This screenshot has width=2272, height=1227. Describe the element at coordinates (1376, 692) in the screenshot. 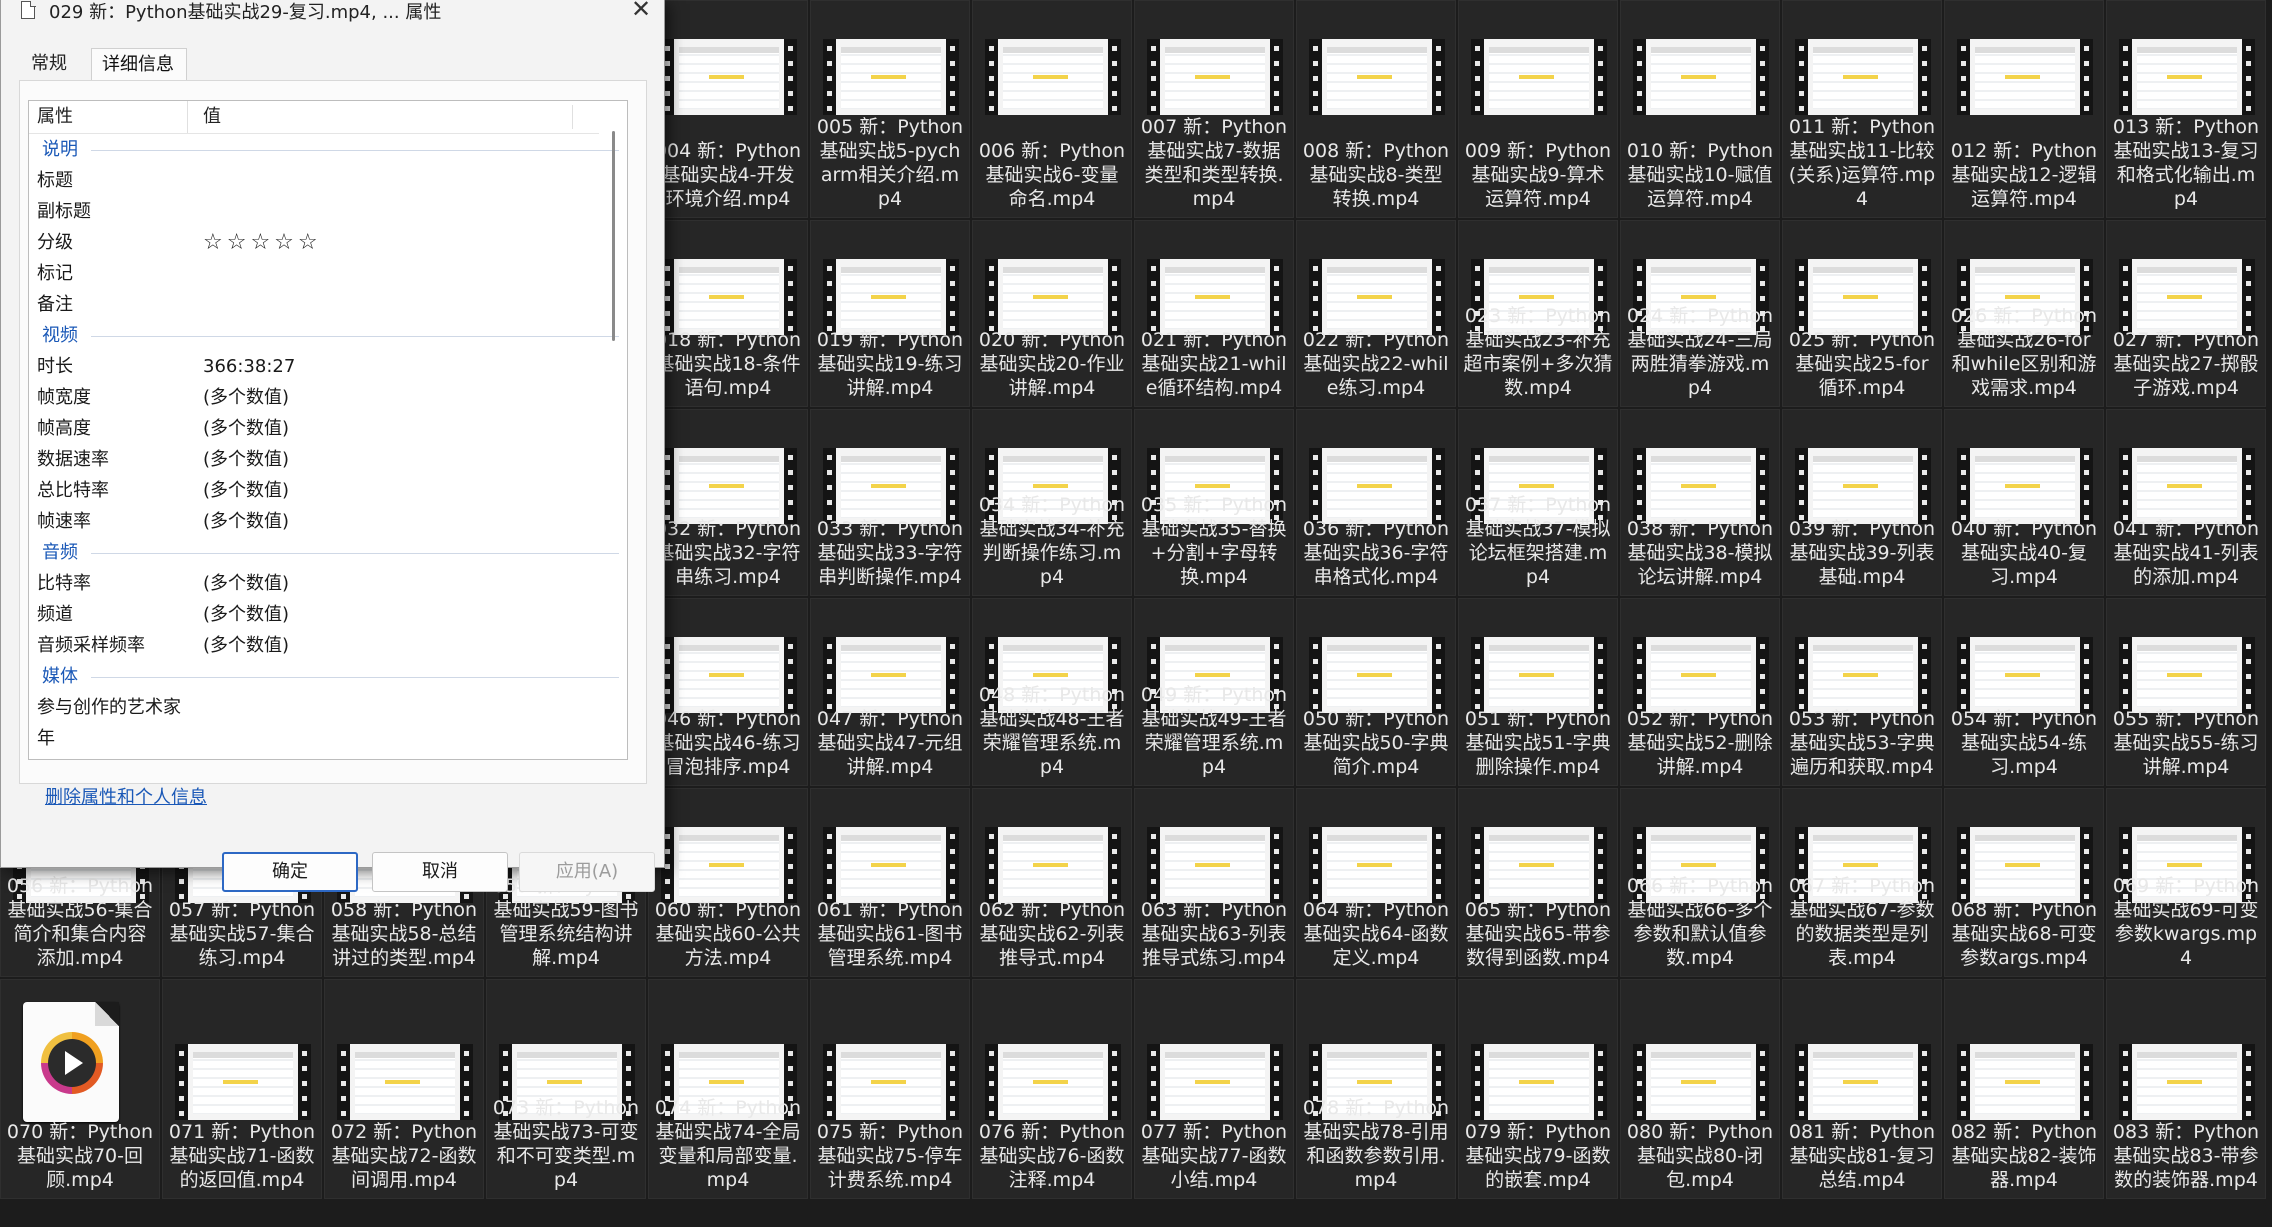

I see `video-file-tile: 050 新：Python基础实战50-字典简介.mp4` at that location.